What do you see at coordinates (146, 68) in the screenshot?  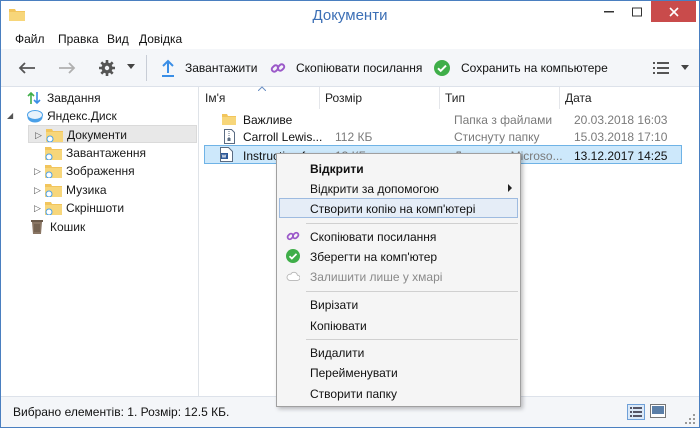 I see `toolbar-separator` at bounding box center [146, 68].